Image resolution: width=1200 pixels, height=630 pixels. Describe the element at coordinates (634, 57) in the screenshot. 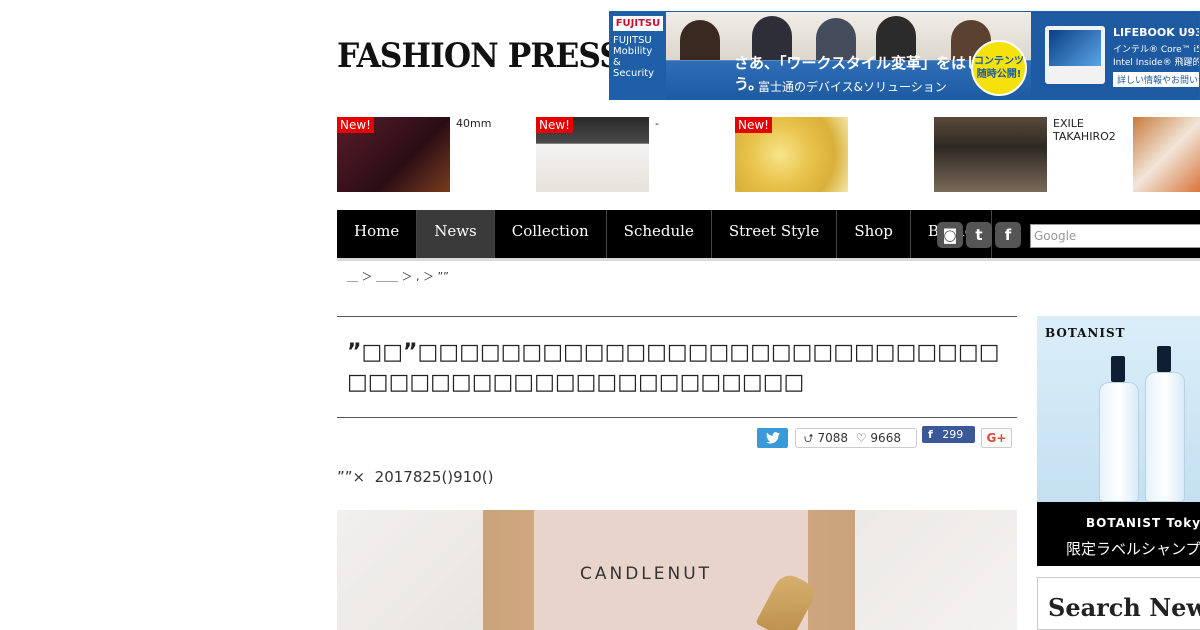

I see `banner-left-text: FUJITSU Mobility & Security` at that location.